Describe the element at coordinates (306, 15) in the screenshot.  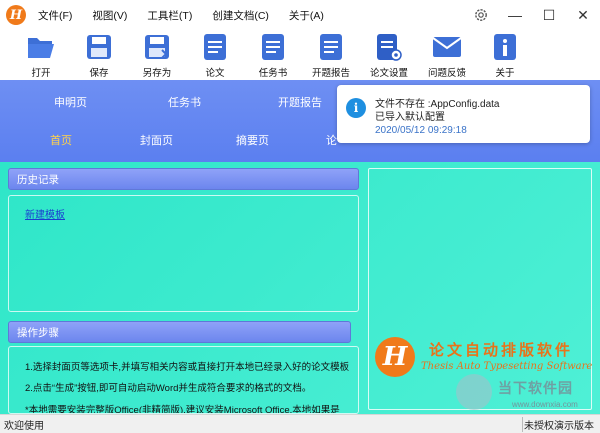
I see `menu-about: 关于(A)` at that location.